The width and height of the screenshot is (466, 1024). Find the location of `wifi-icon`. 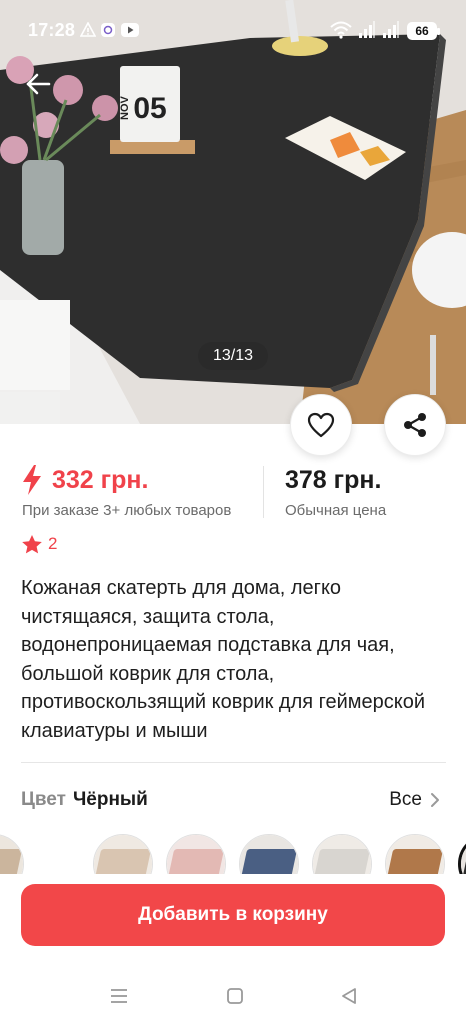

wifi-icon is located at coordinates (341, 30).